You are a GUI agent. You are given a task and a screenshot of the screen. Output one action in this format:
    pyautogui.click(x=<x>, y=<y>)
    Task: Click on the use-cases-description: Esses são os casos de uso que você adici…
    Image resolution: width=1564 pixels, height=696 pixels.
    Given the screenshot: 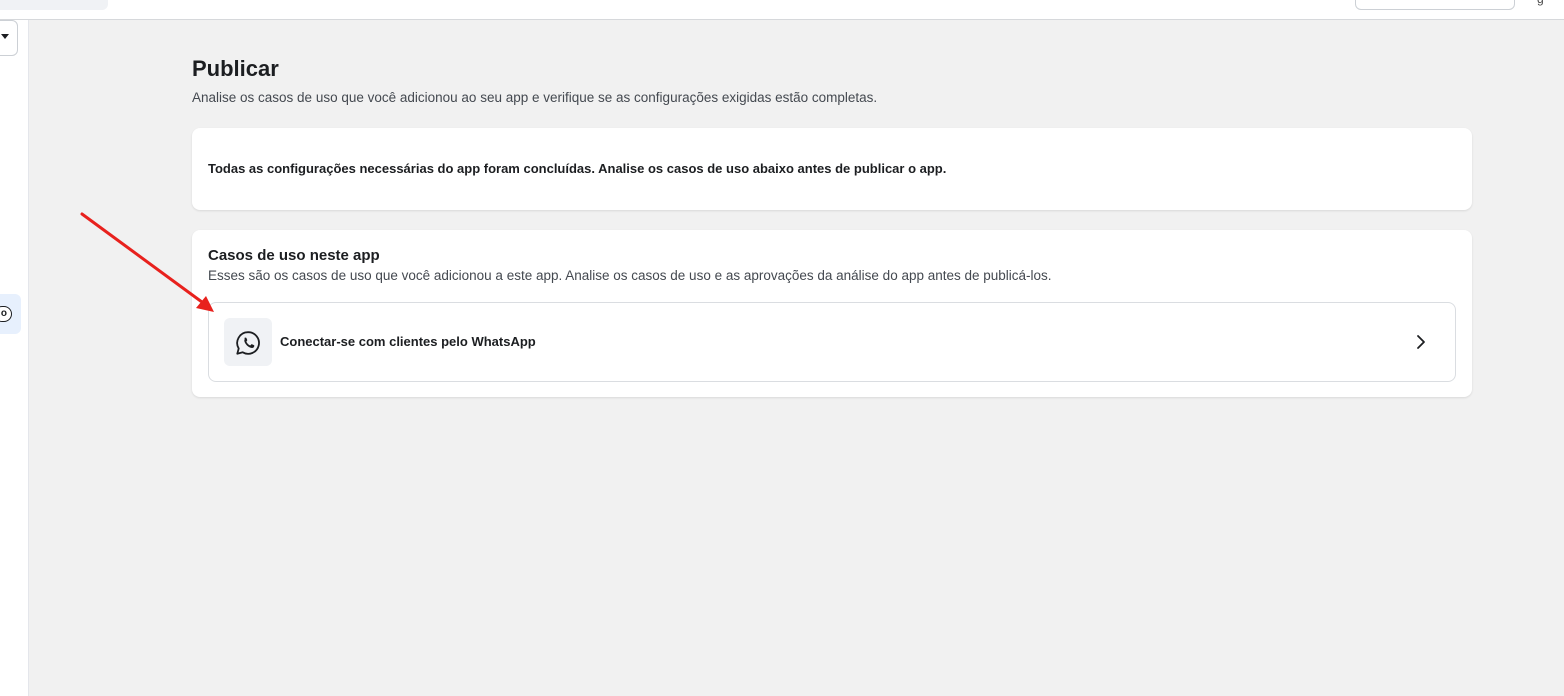 What is the action you would take?
    pyautogui.click(x=630, y=275)
    